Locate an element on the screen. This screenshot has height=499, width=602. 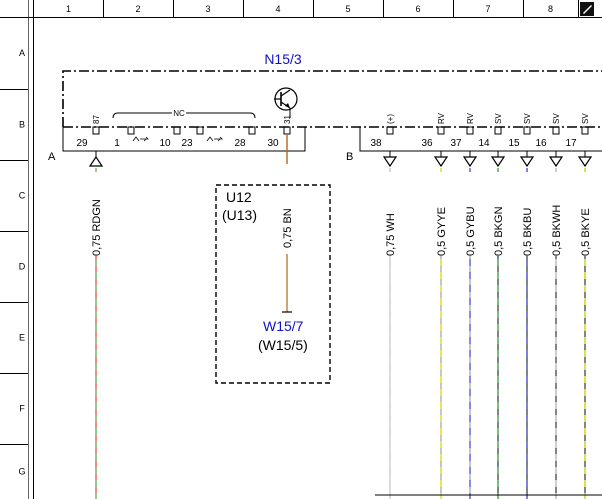
module-title: N15/3 is located at coordinates (283, 59).